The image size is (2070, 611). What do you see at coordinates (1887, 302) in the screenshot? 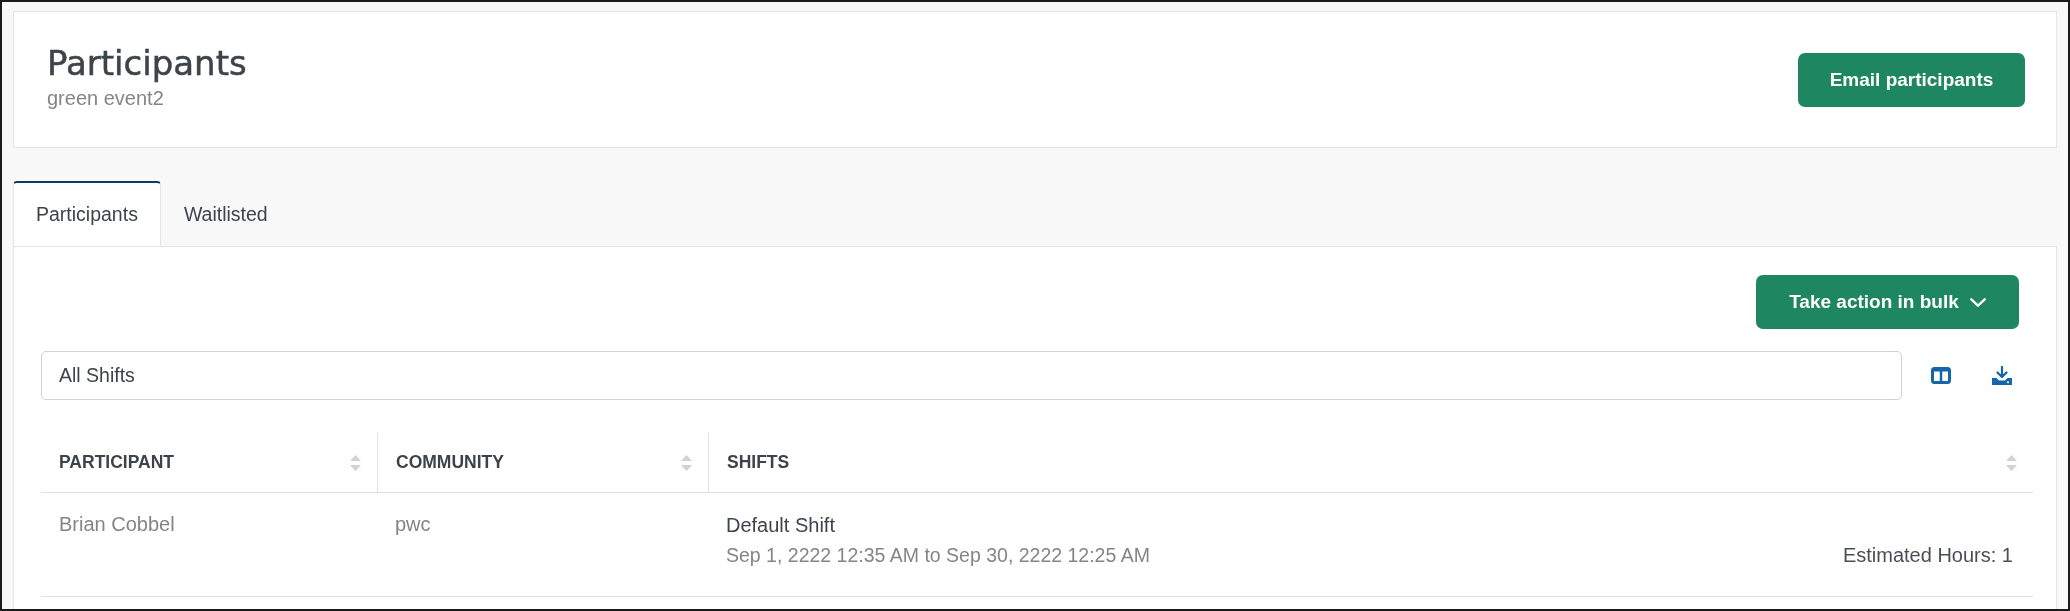
I see `bulk-action-button: Take action in bulk` at bounding box center [1887, 302].